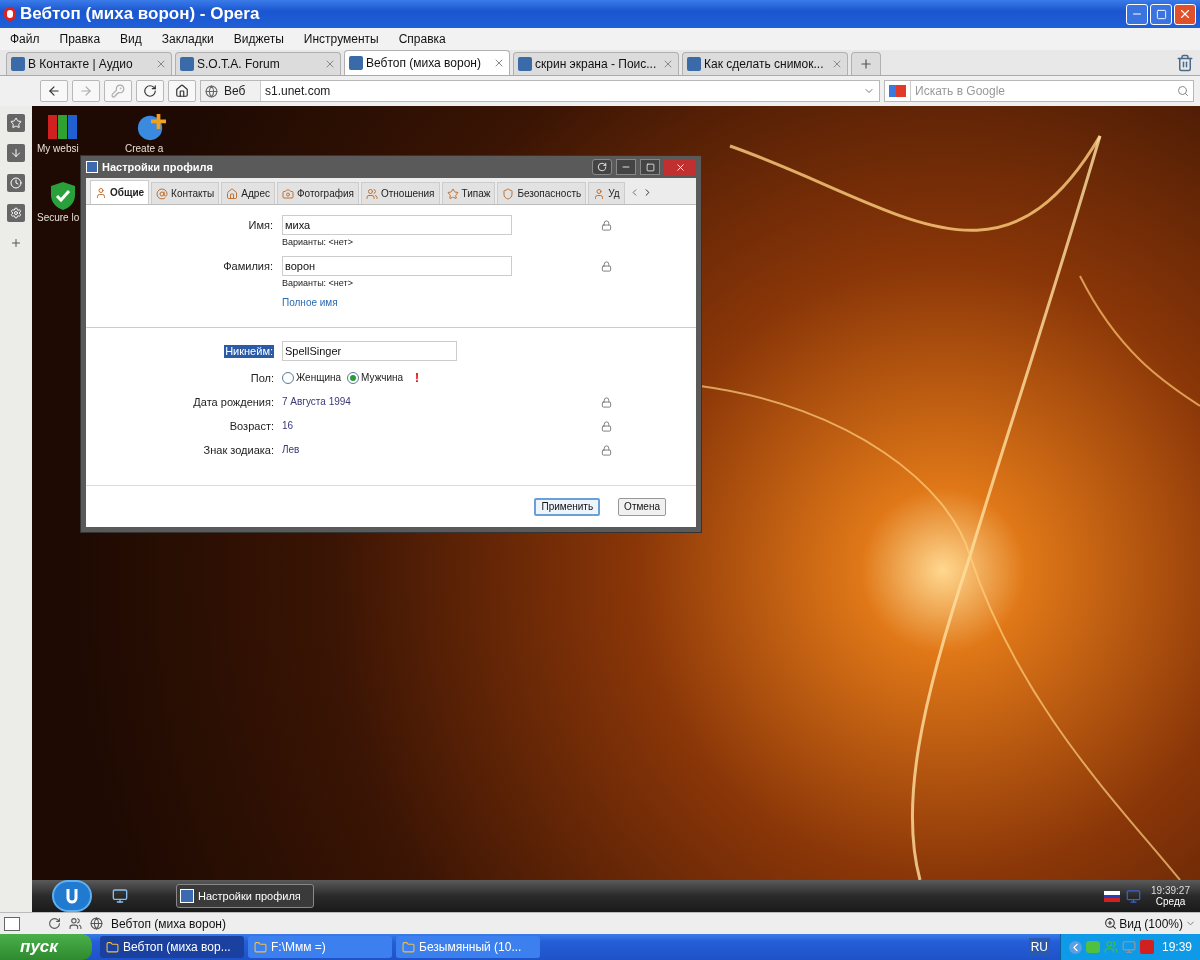 This screenshot has height=960, width=1200. I want to click on dialog-tab: Безопасность, so click(542, 193).